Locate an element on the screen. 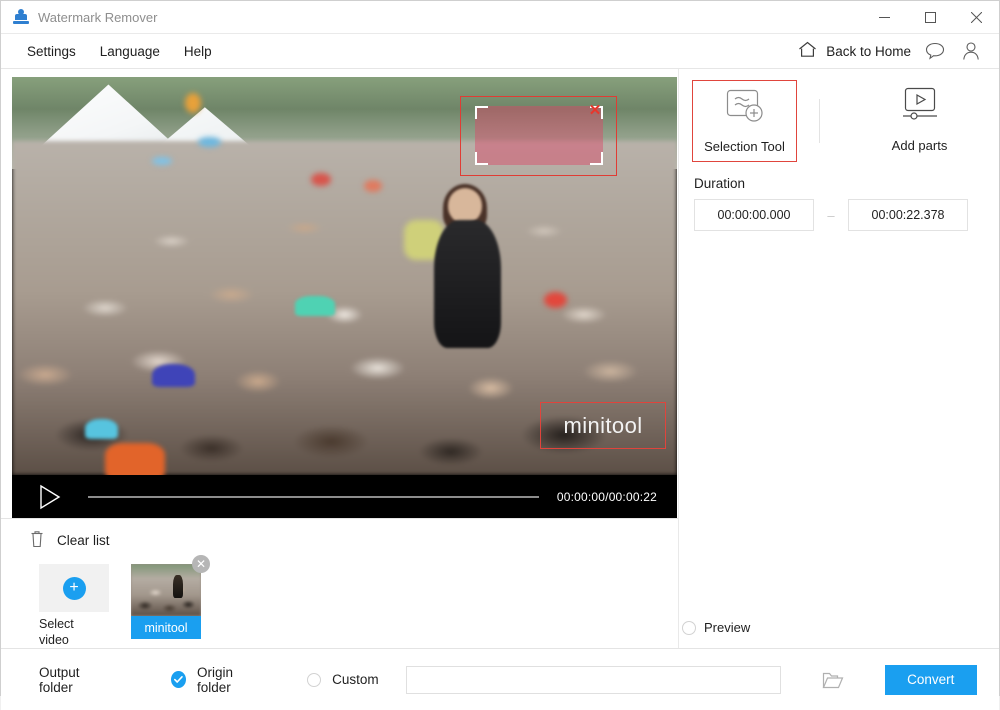 This screenshot has height=710, width=1000. select-video-label: Select video is located at coordinates (74, 630).